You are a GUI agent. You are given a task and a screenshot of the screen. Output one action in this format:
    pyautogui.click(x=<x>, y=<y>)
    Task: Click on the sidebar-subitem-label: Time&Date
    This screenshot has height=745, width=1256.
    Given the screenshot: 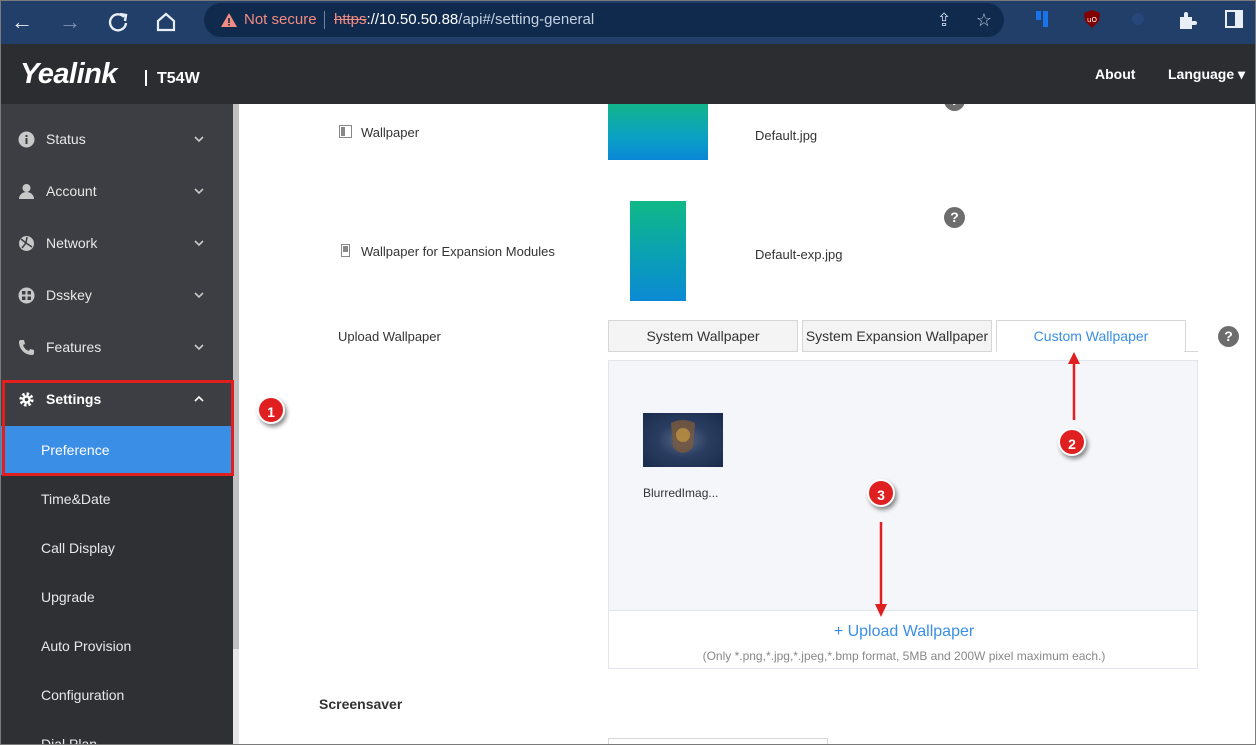 What is the action you would take?
    pyautogui.click(x=76, y=499)
    